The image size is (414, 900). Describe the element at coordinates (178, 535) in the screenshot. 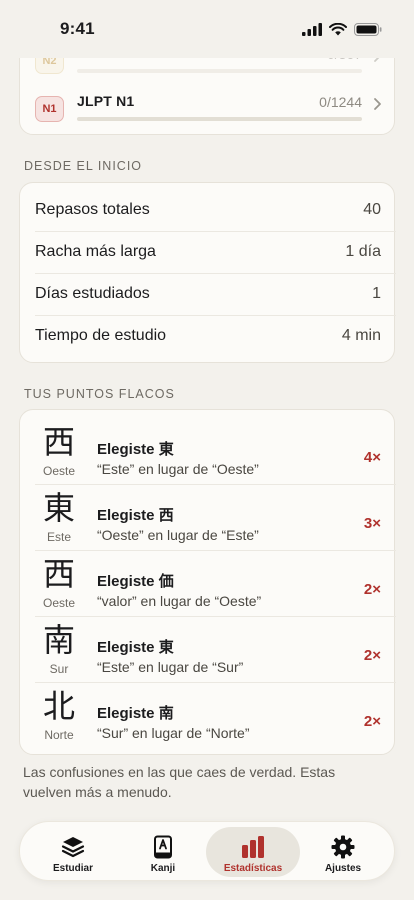

I see `confusion-detail: “Oeste” en lugar de “Este”` at that location.